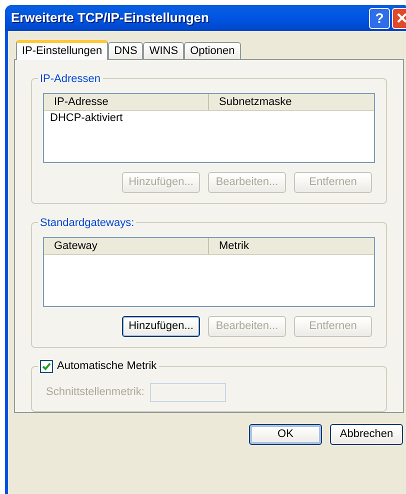 This screenshot has height=494, width=406. Describe the element at coordinates (62, 50) in the screenshot. I see `tab: IP-Einstellungen` at that location.